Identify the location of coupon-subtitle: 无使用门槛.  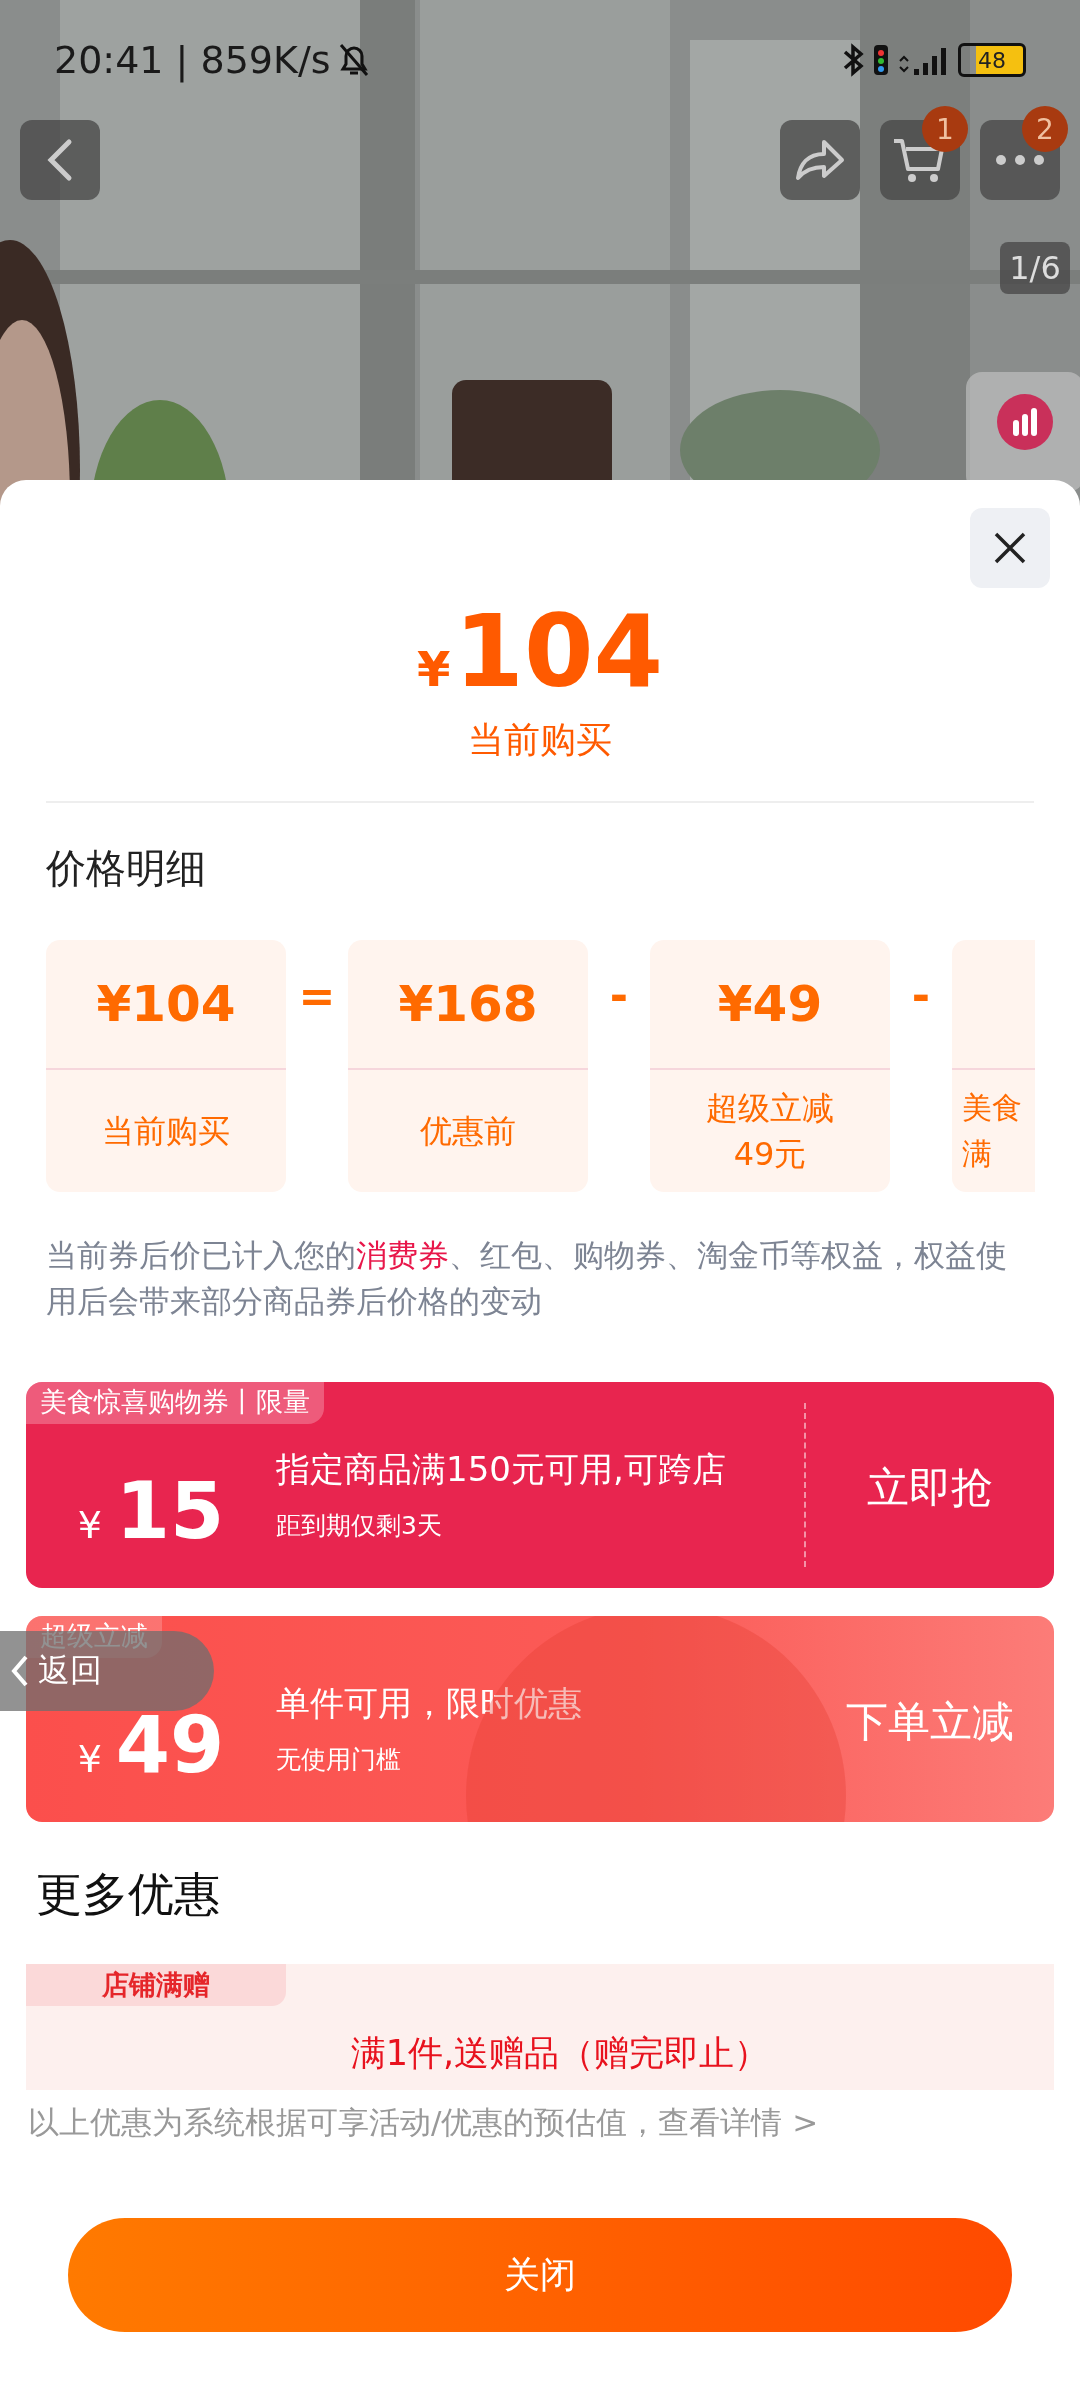
(339, 1759).